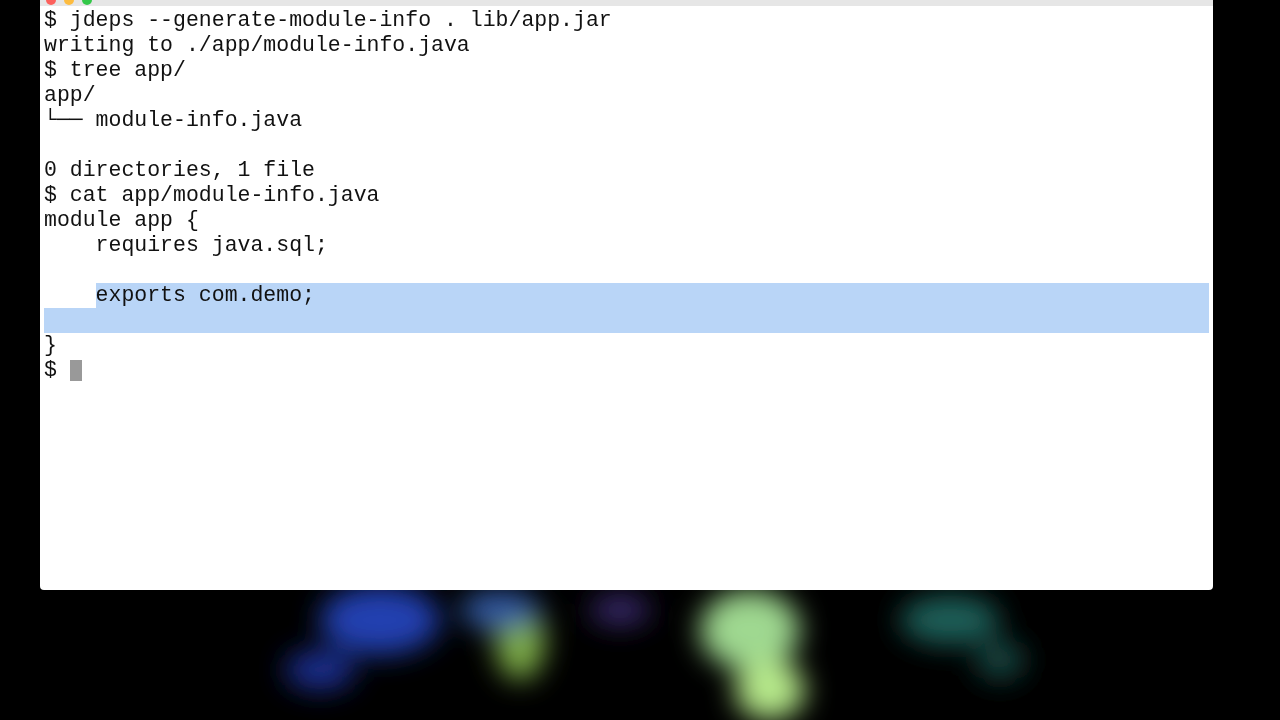 This screenshot has width=1280, height=720. Describe the element at coordinates (652, 295) in the screenshot. I see `selected-text: exports com.demo;` at that location.